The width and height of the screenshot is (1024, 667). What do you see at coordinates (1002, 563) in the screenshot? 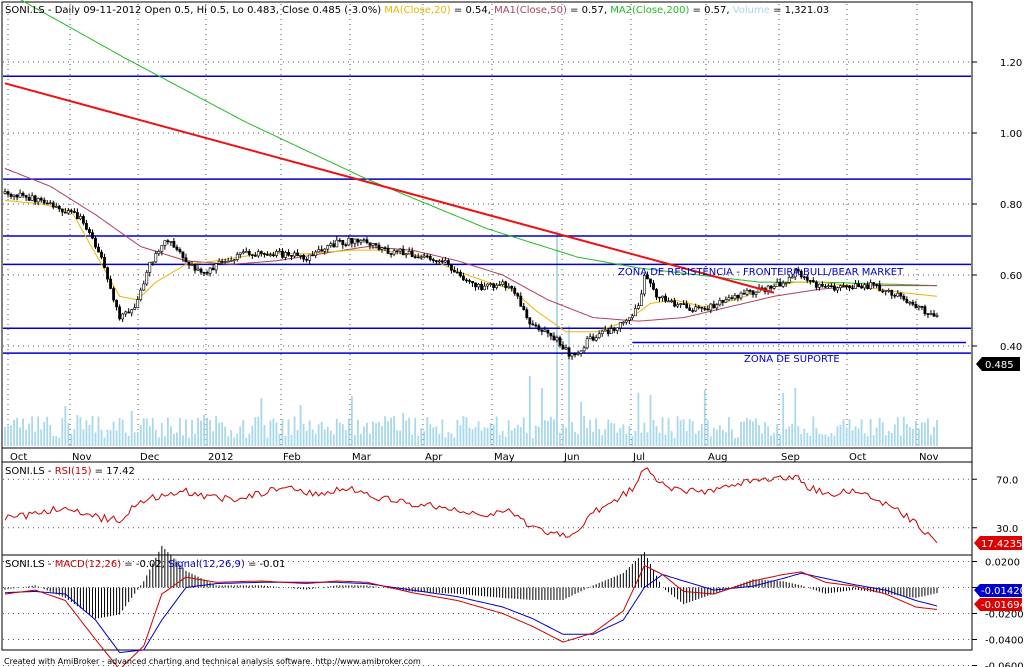
I see `macd-tick-label: 0.0200` at bounding box center [1002, 563].